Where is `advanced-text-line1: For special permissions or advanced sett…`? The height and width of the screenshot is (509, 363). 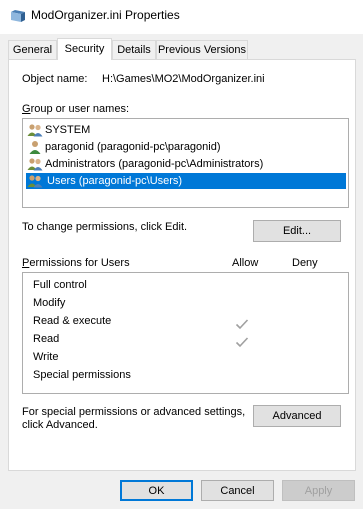
advanced-text-line1: For special permissions or advanced sett… is located at coordinates (134, 412).